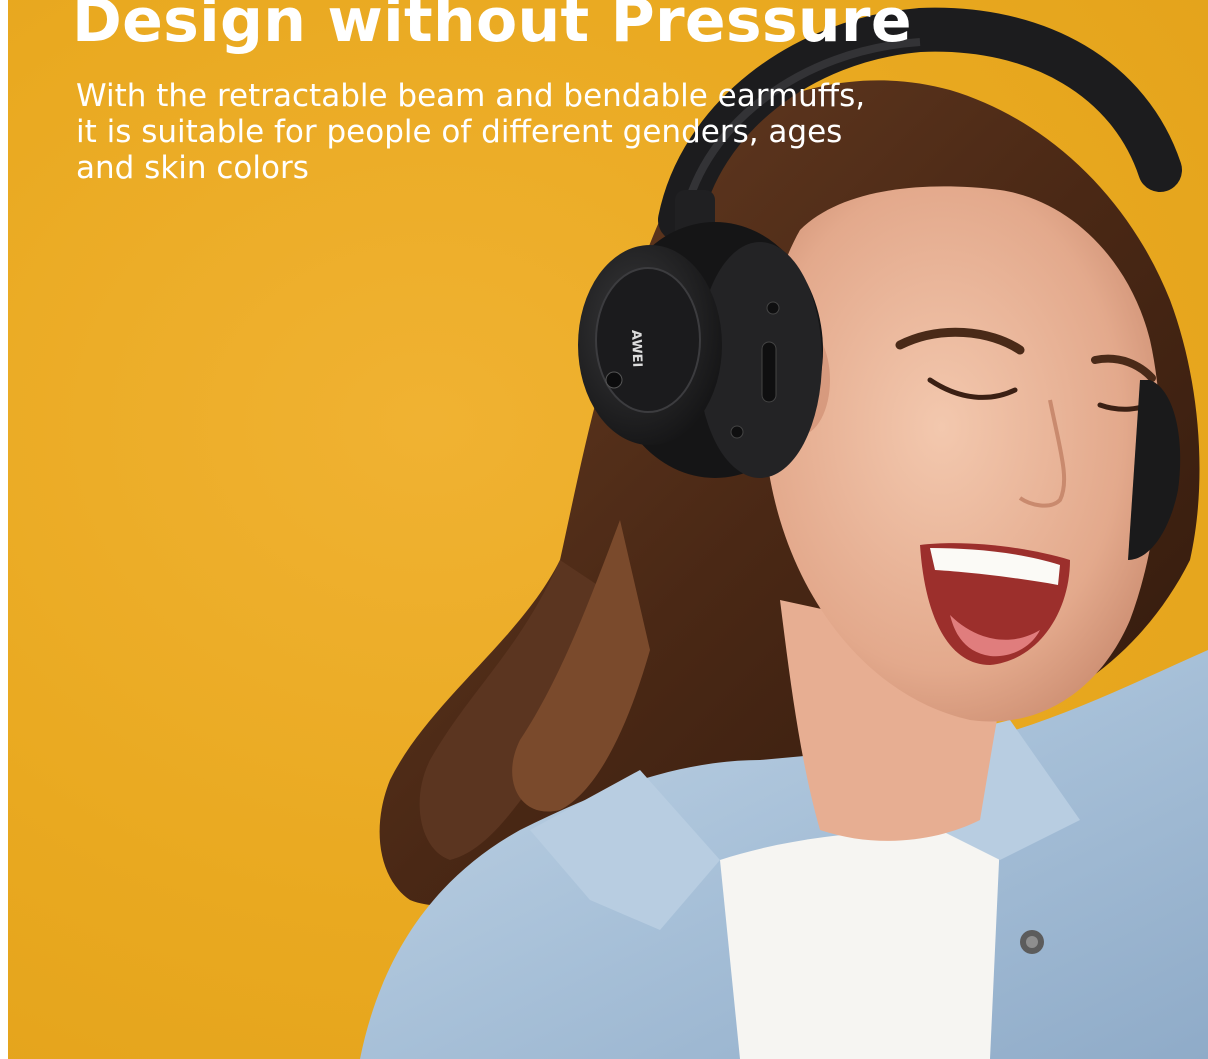 The width and height of the screenshot is (1208, 1059). What do you see at coordinates (192, 168) in the screenshot?
I see `description-line: and skin colors` at bounding box center [192, 168].